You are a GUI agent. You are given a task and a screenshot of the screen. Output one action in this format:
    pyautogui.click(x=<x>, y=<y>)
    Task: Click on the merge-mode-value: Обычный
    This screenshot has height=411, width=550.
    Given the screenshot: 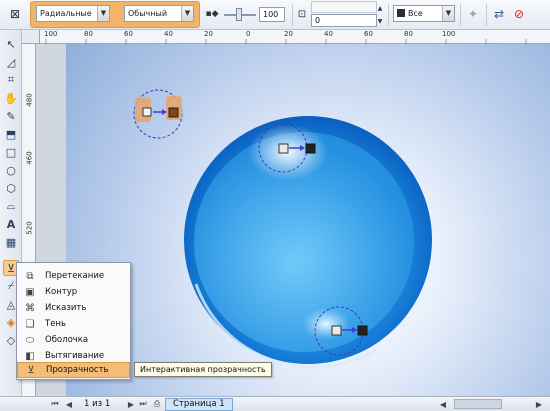 What is the action you would take?
    pyautogui.click(x=148, y=13)
    